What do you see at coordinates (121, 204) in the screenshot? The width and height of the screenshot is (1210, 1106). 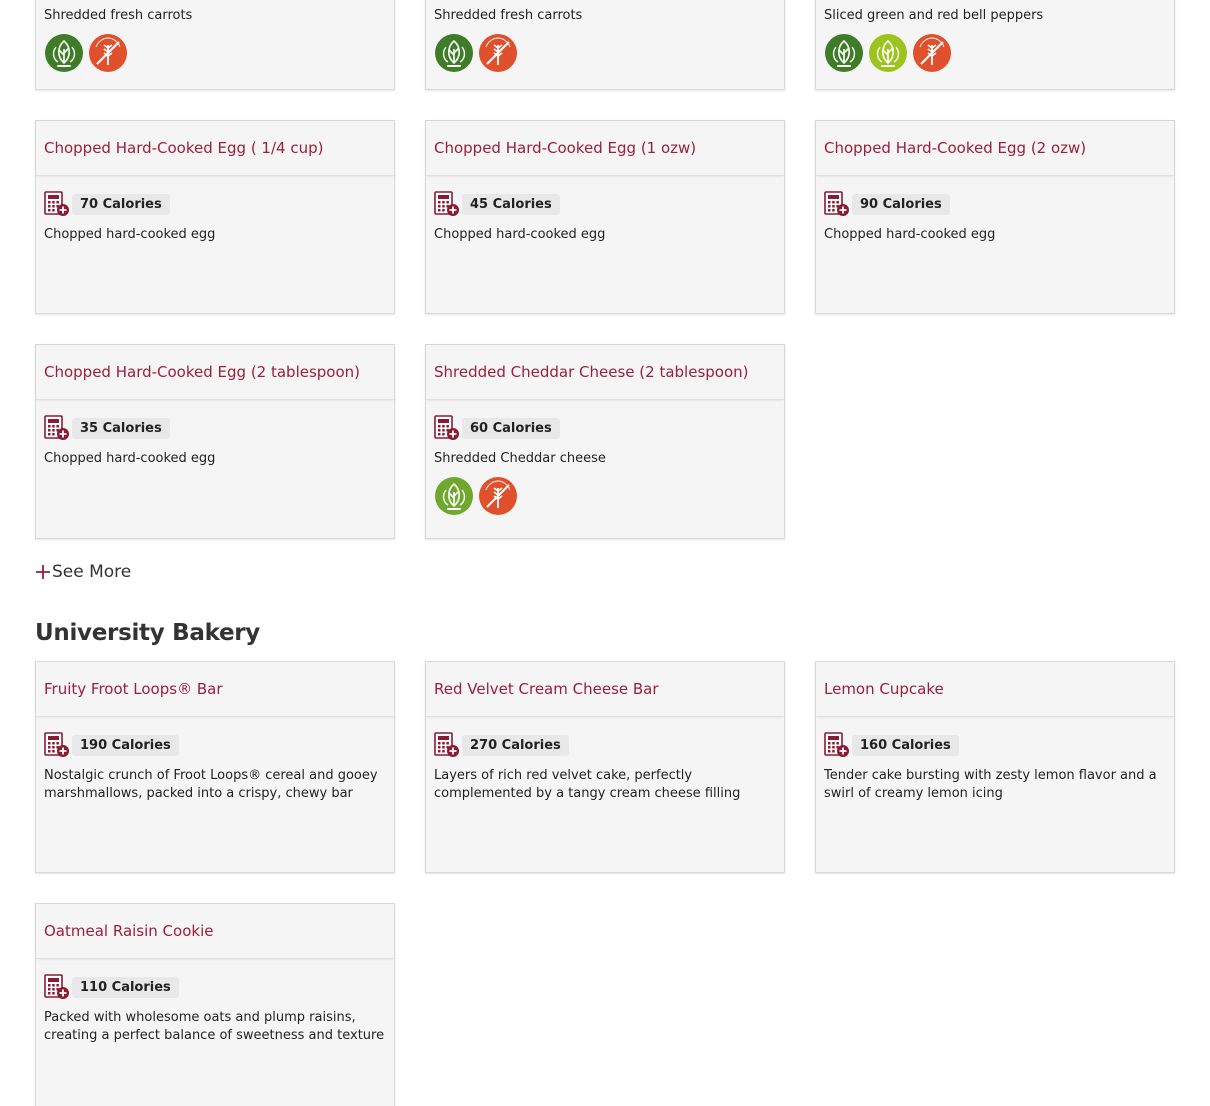 I see `calories-badge: 70 Calories` at bounding box center [121, 204].